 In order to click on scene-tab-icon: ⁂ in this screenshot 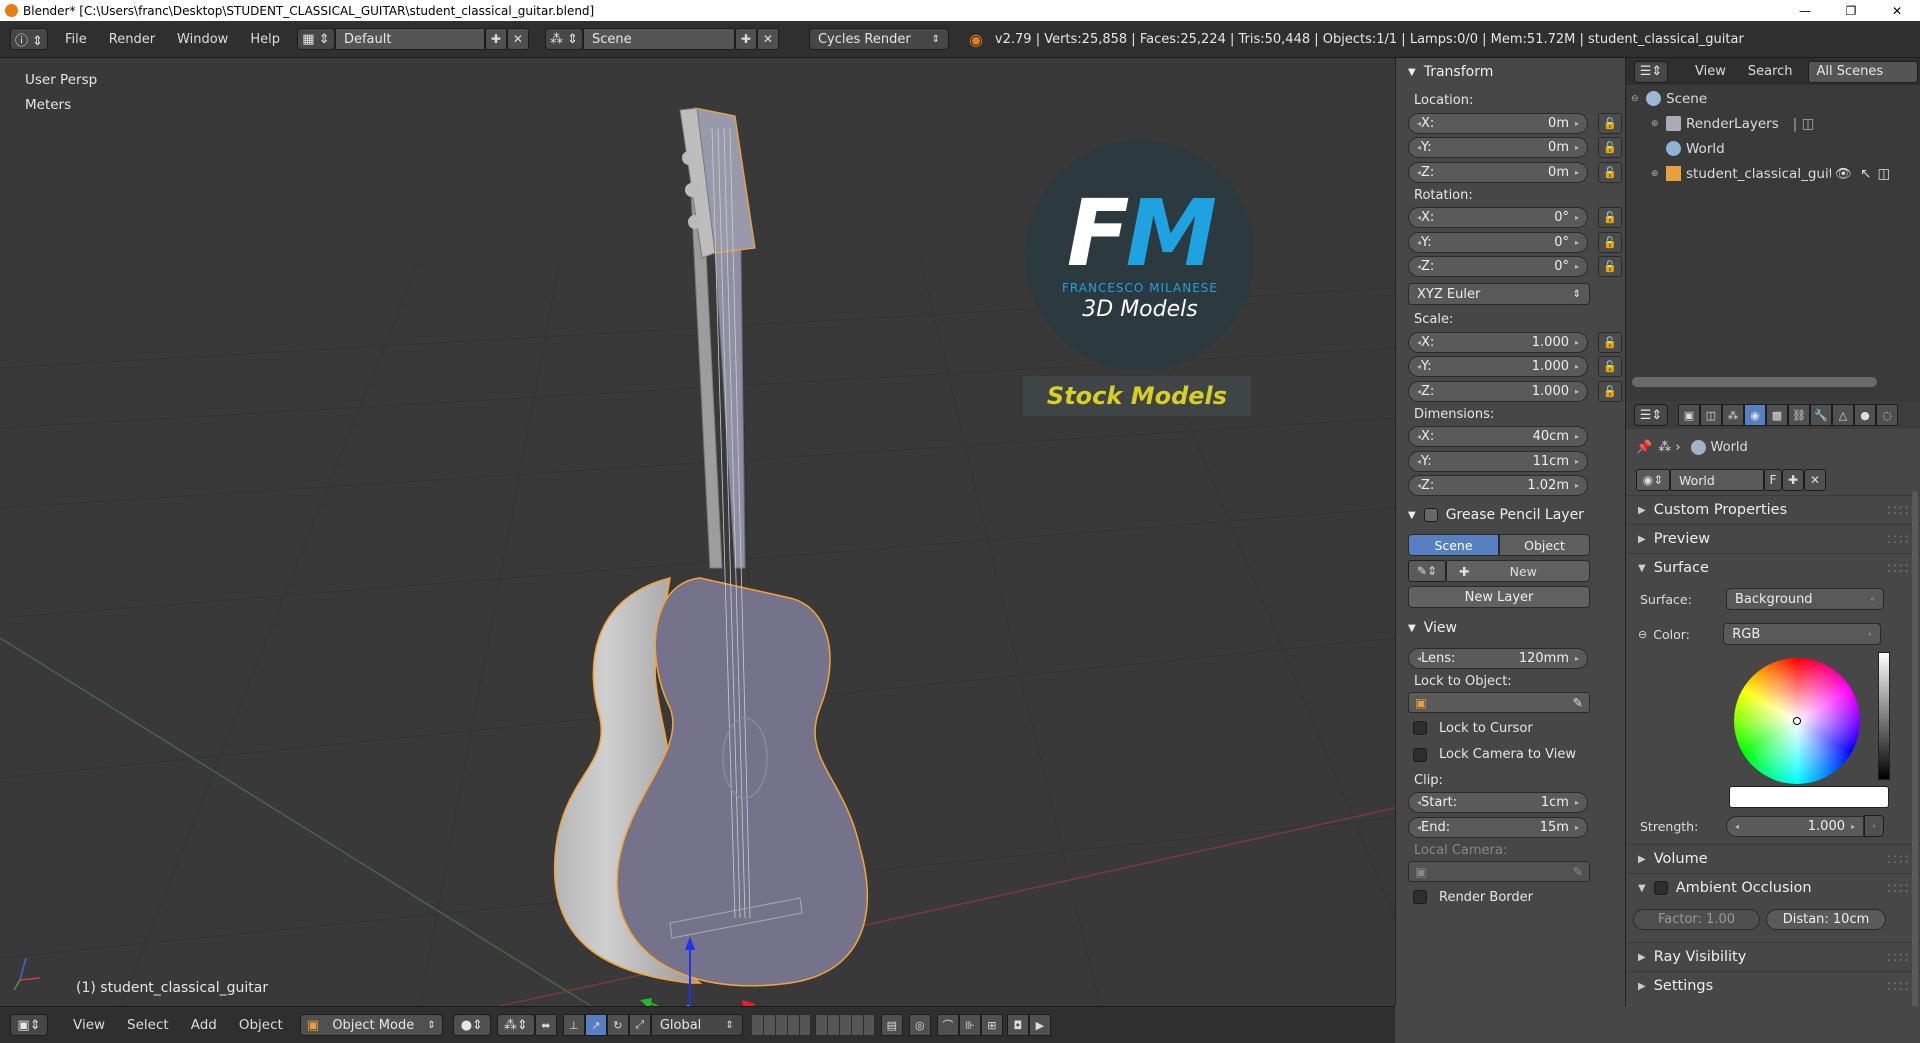, I will do `click(1733, 415)`.